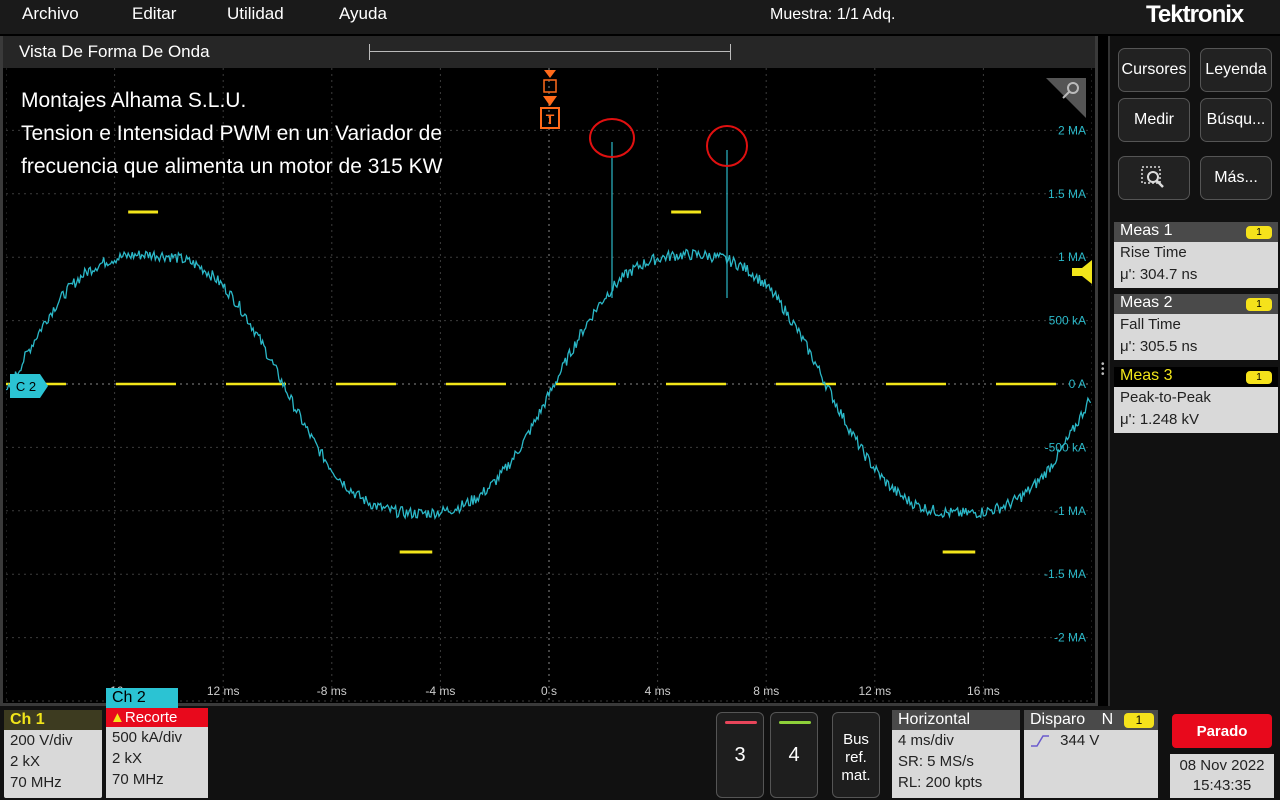 The width and height of the screenshot is (1280, 800). Describe the element at coordinates (1040, 741) in the screenshot. I see `rising-edge-icon` at that location.